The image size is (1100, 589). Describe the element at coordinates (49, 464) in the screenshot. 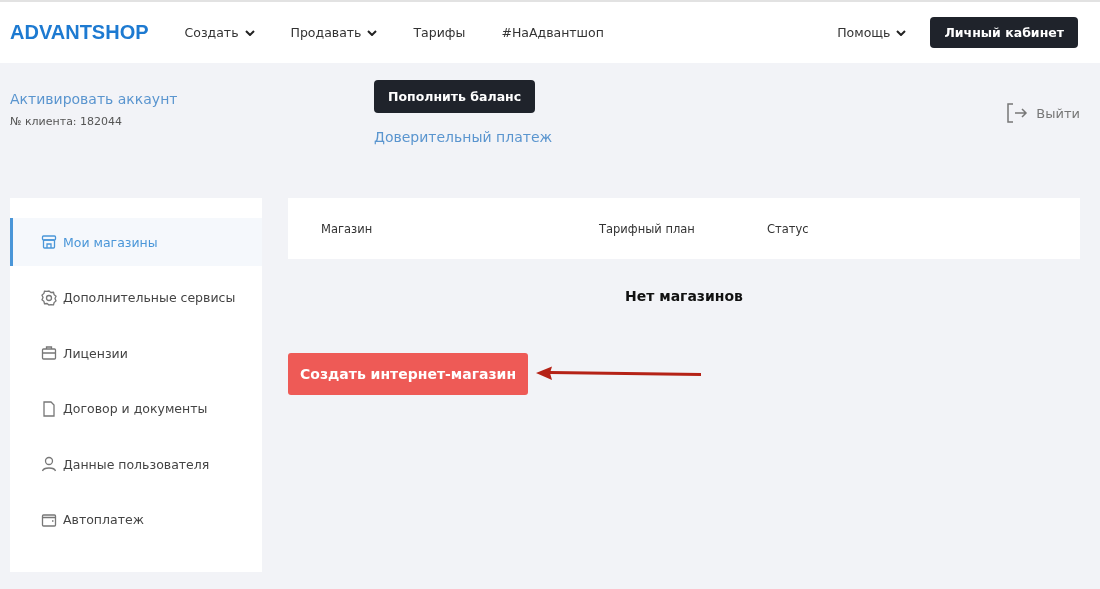

I see `user-icon` at that location.